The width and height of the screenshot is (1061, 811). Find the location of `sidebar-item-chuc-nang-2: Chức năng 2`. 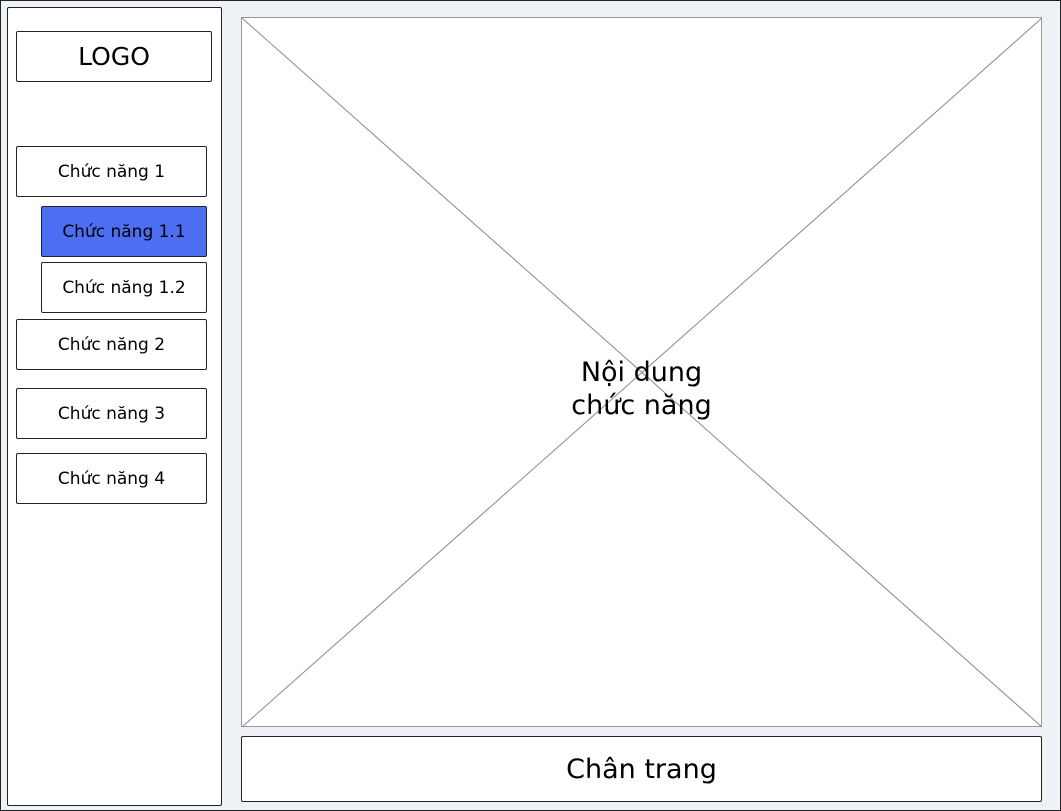

sidebar-item-chuc-nang-2: Chức năng 2 is located at coordinates (111, 344).